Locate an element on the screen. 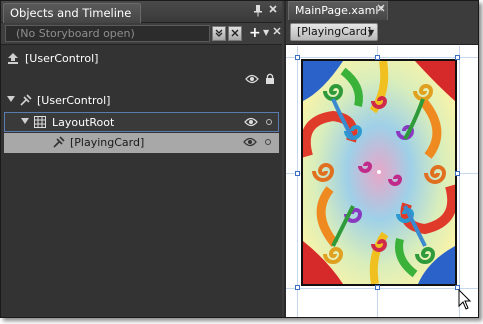 The height and width of the screenshot is (324, 483). grid-icon is located at coordinates (40, 122).